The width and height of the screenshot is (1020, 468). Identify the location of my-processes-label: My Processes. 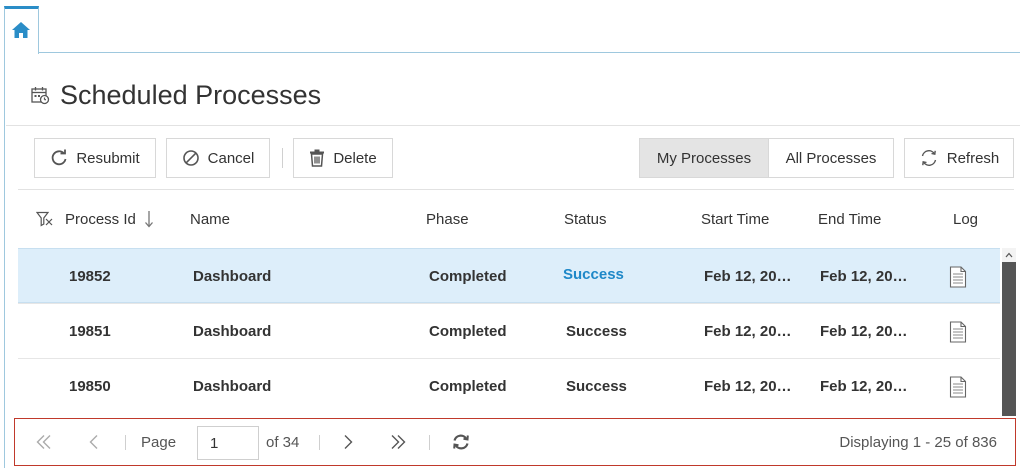
(704, 158).